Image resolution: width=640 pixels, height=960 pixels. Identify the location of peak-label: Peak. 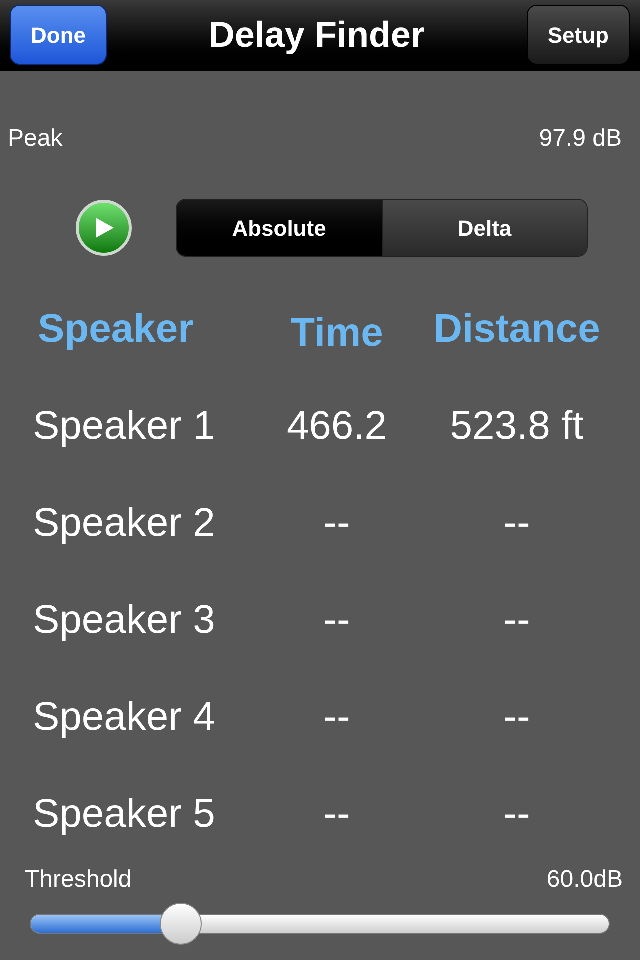
(35, 139).